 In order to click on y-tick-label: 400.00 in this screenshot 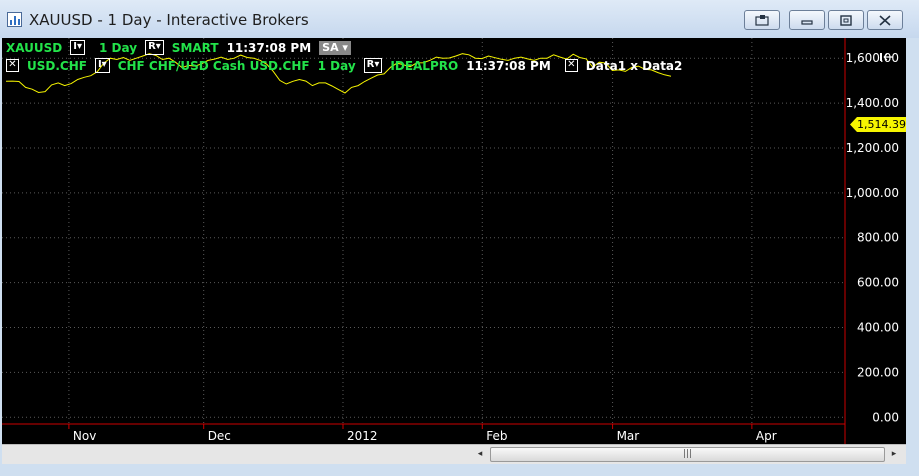, I will do `click(878, 328)`.